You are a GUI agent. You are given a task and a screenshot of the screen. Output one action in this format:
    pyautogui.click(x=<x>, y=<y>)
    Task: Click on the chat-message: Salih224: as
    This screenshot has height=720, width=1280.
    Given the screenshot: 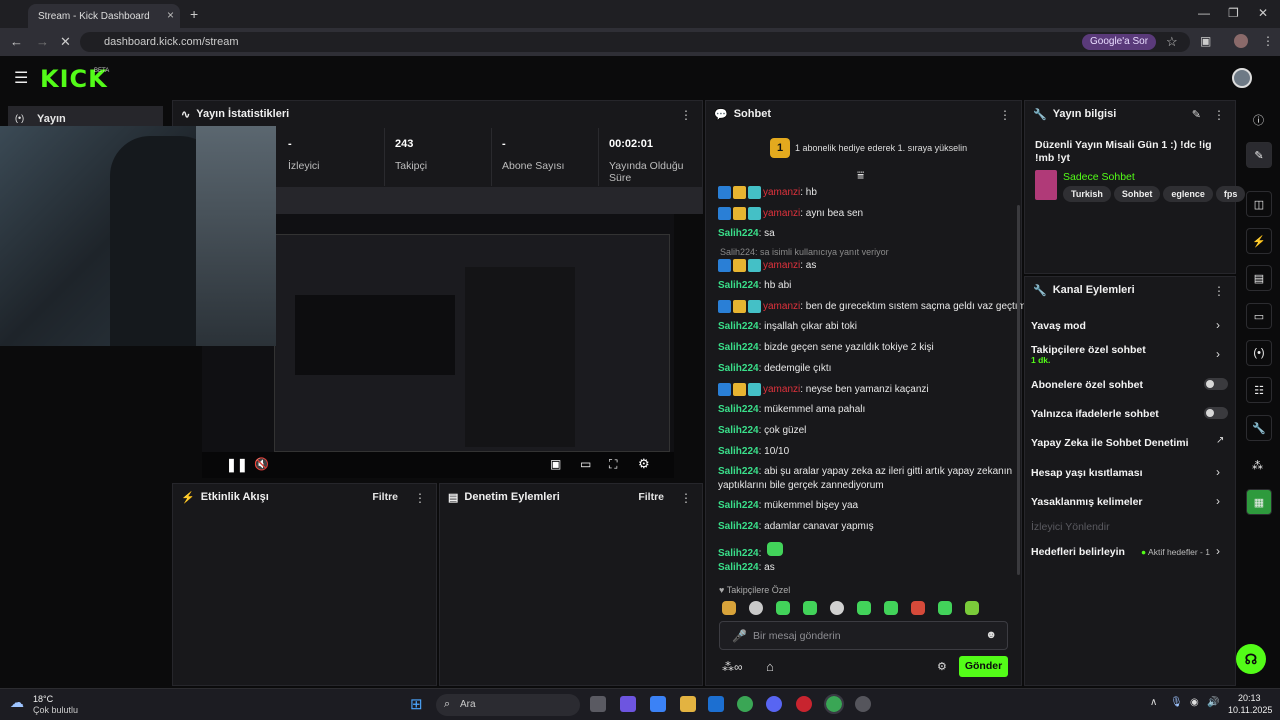 What is the action you would take?
    pyautogui.click(x=746, y=567)
    